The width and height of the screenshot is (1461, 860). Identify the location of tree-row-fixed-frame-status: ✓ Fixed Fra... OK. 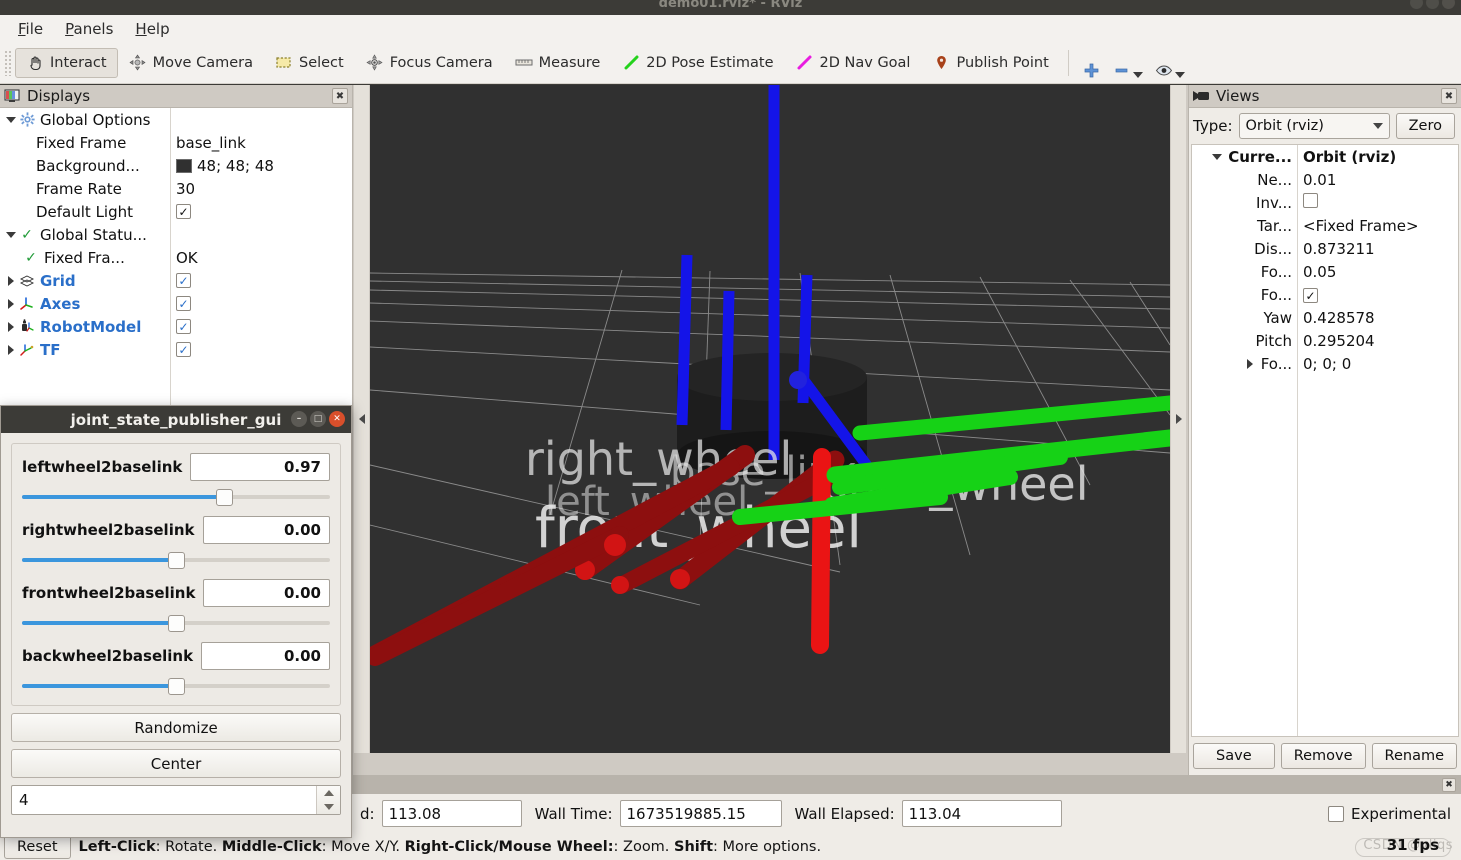
(176, 257).